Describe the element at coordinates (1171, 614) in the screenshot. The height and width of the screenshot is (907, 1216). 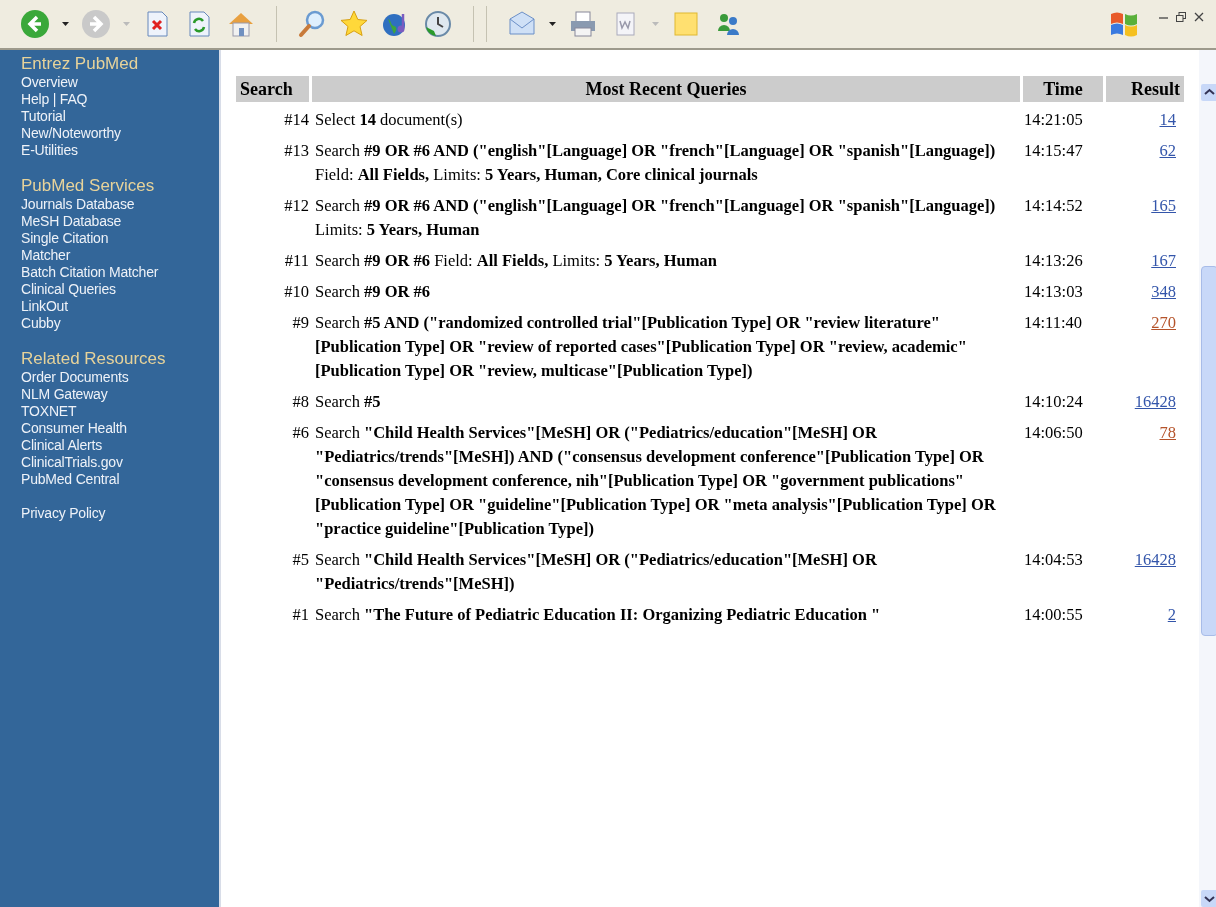
I see `result-link: 2` at that location.